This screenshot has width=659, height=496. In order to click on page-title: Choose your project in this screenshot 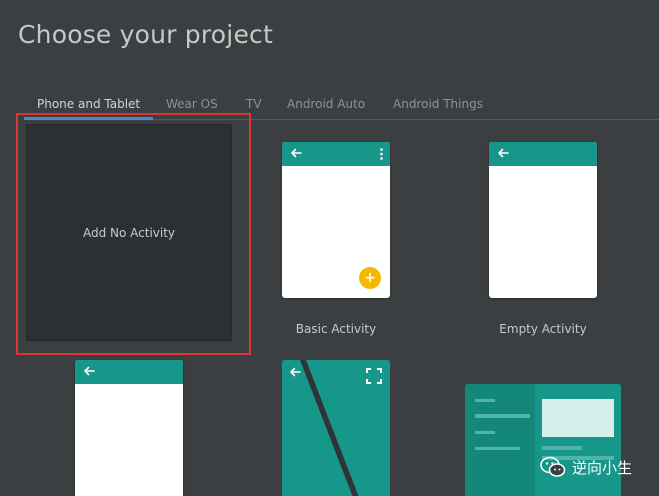, I will do `click(145, 34)`.